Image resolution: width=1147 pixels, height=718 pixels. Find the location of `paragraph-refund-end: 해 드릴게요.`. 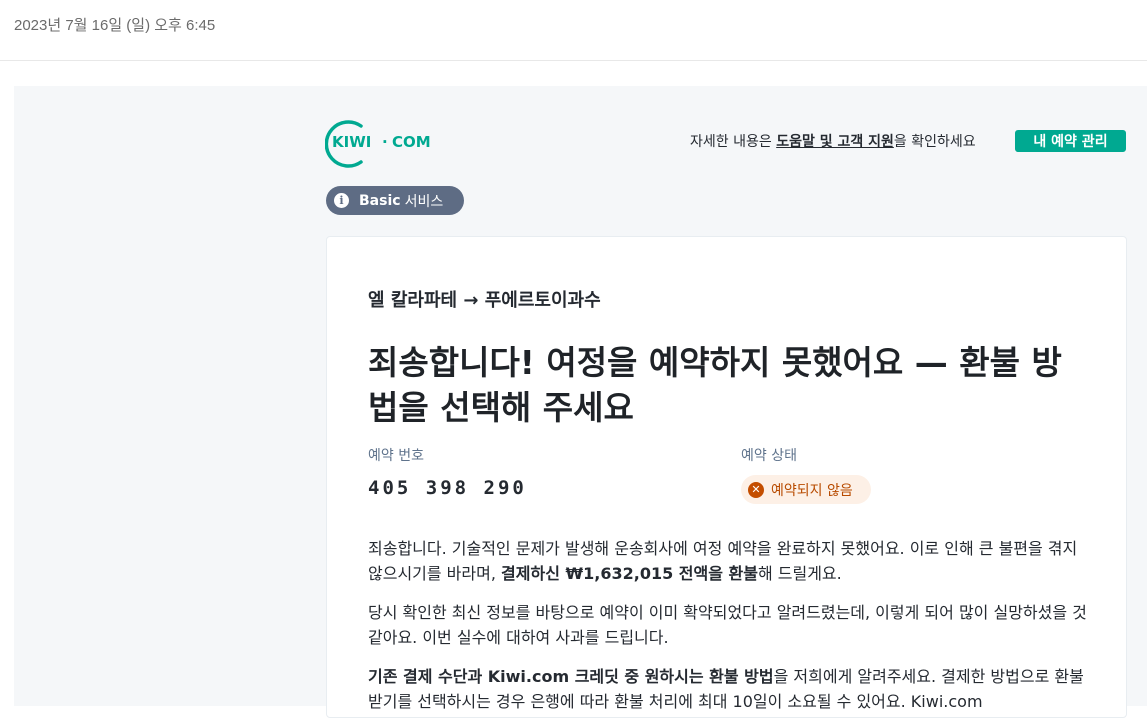

paragraph-refund-end: 해 드릴게요. is located at coordinates (799, 573).